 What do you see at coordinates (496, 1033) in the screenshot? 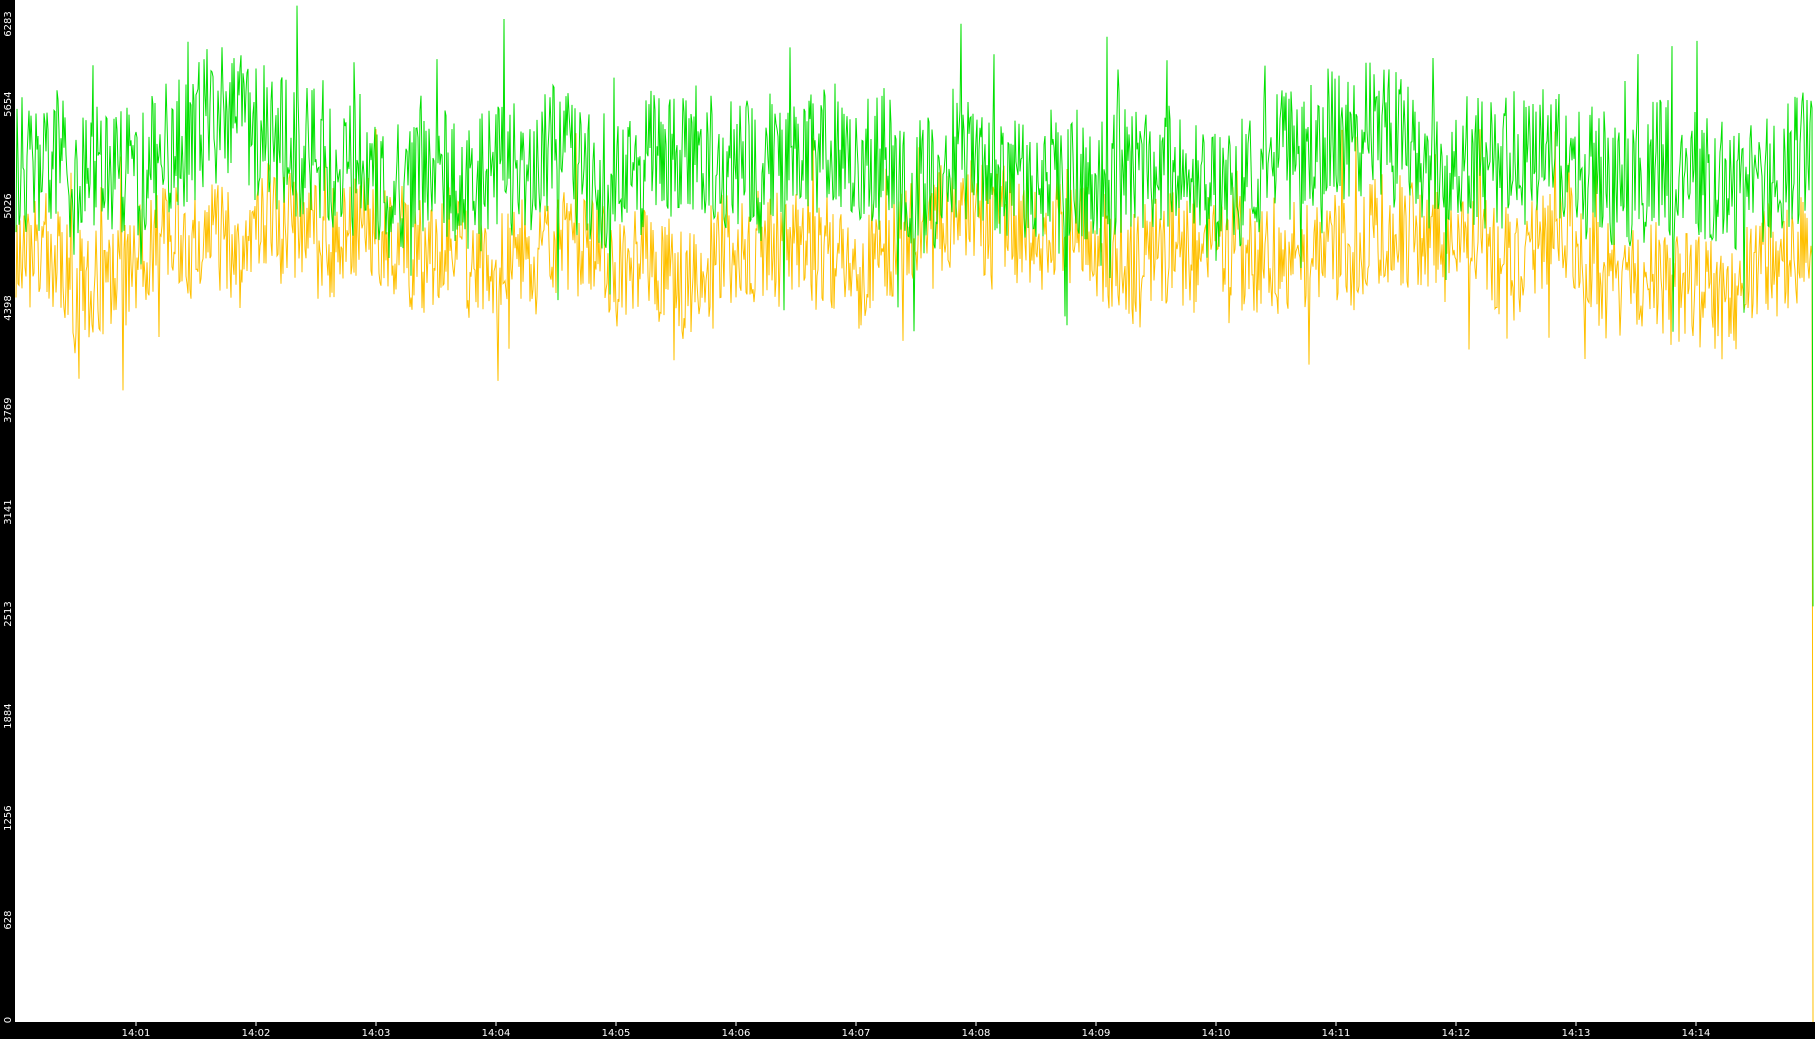
I see `x-tick-label: 14:04` at bounding box center [496, 1033].